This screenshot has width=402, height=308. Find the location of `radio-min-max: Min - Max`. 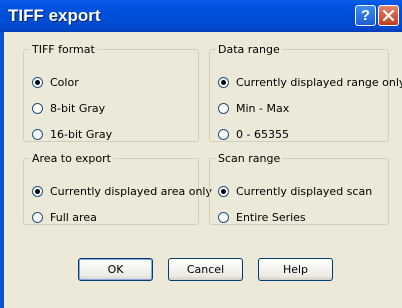

radio-min-max: Min - Max is located at coordinates (253, 108).